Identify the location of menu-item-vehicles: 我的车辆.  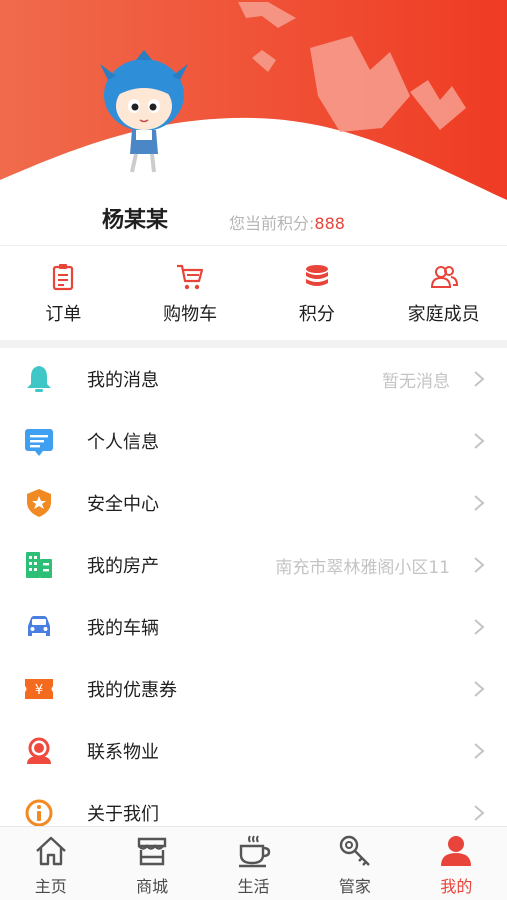
(253, 627).